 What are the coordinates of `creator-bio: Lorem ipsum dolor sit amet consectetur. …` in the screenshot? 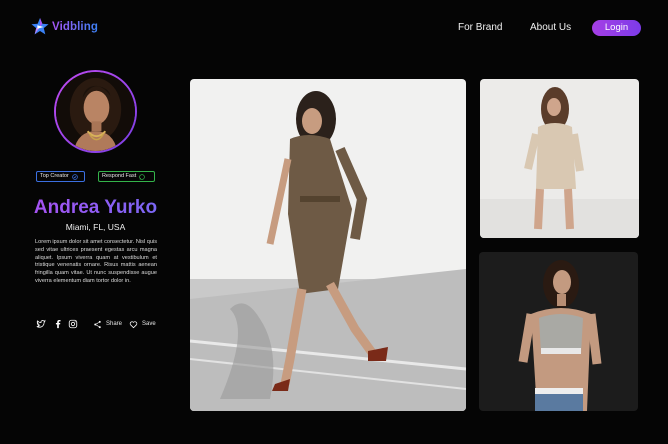 It's located at (96, 261).